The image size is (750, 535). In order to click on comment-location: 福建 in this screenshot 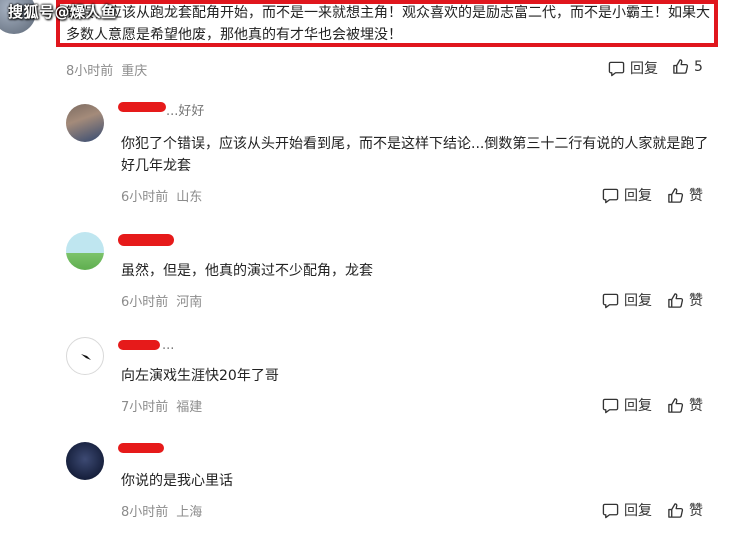, I will do `click(189, 407)`.